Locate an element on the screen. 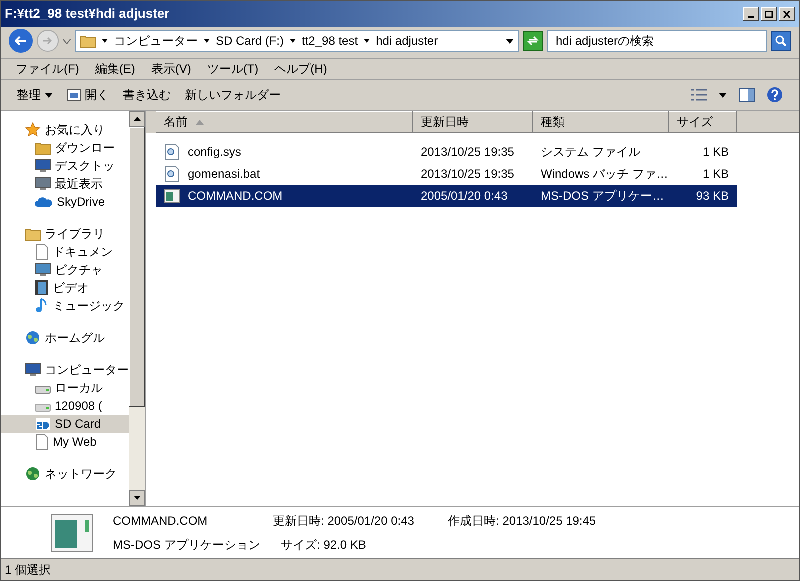 The height and width of the screenshot is (581, 800). sidebar-group: ライブラリ is located at coordinates (65, 234).